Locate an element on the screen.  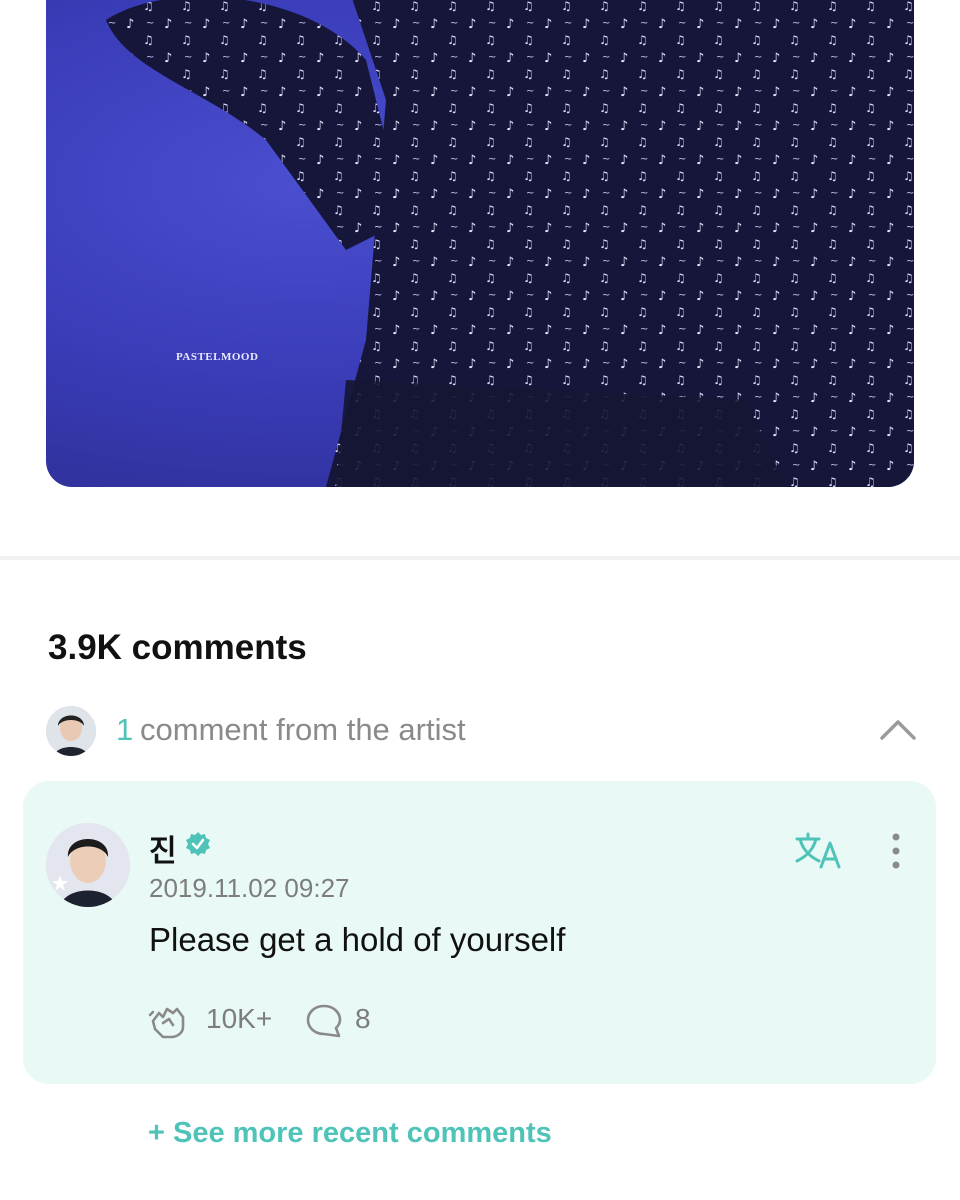
chat-bubble-icon is located at coordinates (324, 1021).